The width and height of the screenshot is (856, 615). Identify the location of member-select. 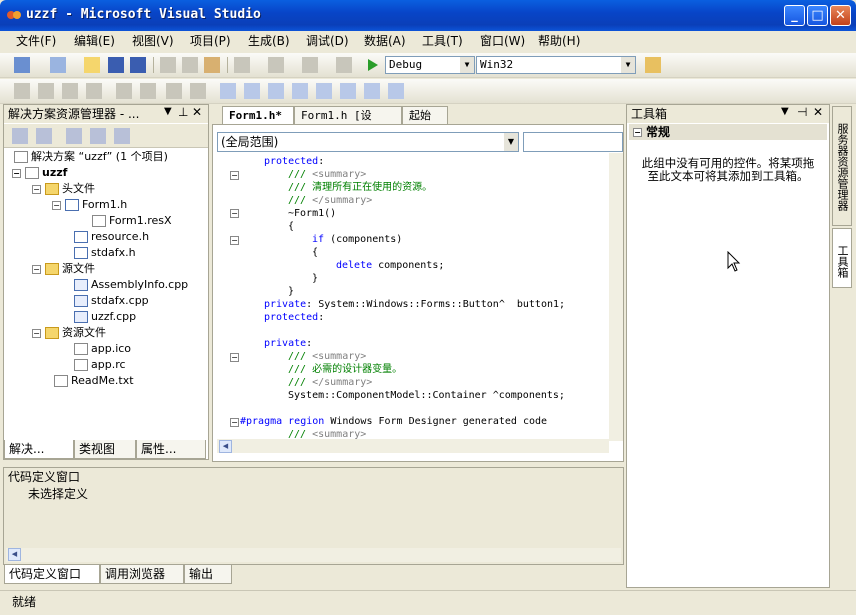
(573, 142).